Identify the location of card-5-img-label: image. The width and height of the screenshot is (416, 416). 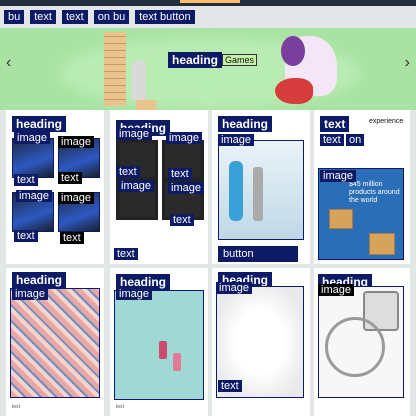
(30, 294).